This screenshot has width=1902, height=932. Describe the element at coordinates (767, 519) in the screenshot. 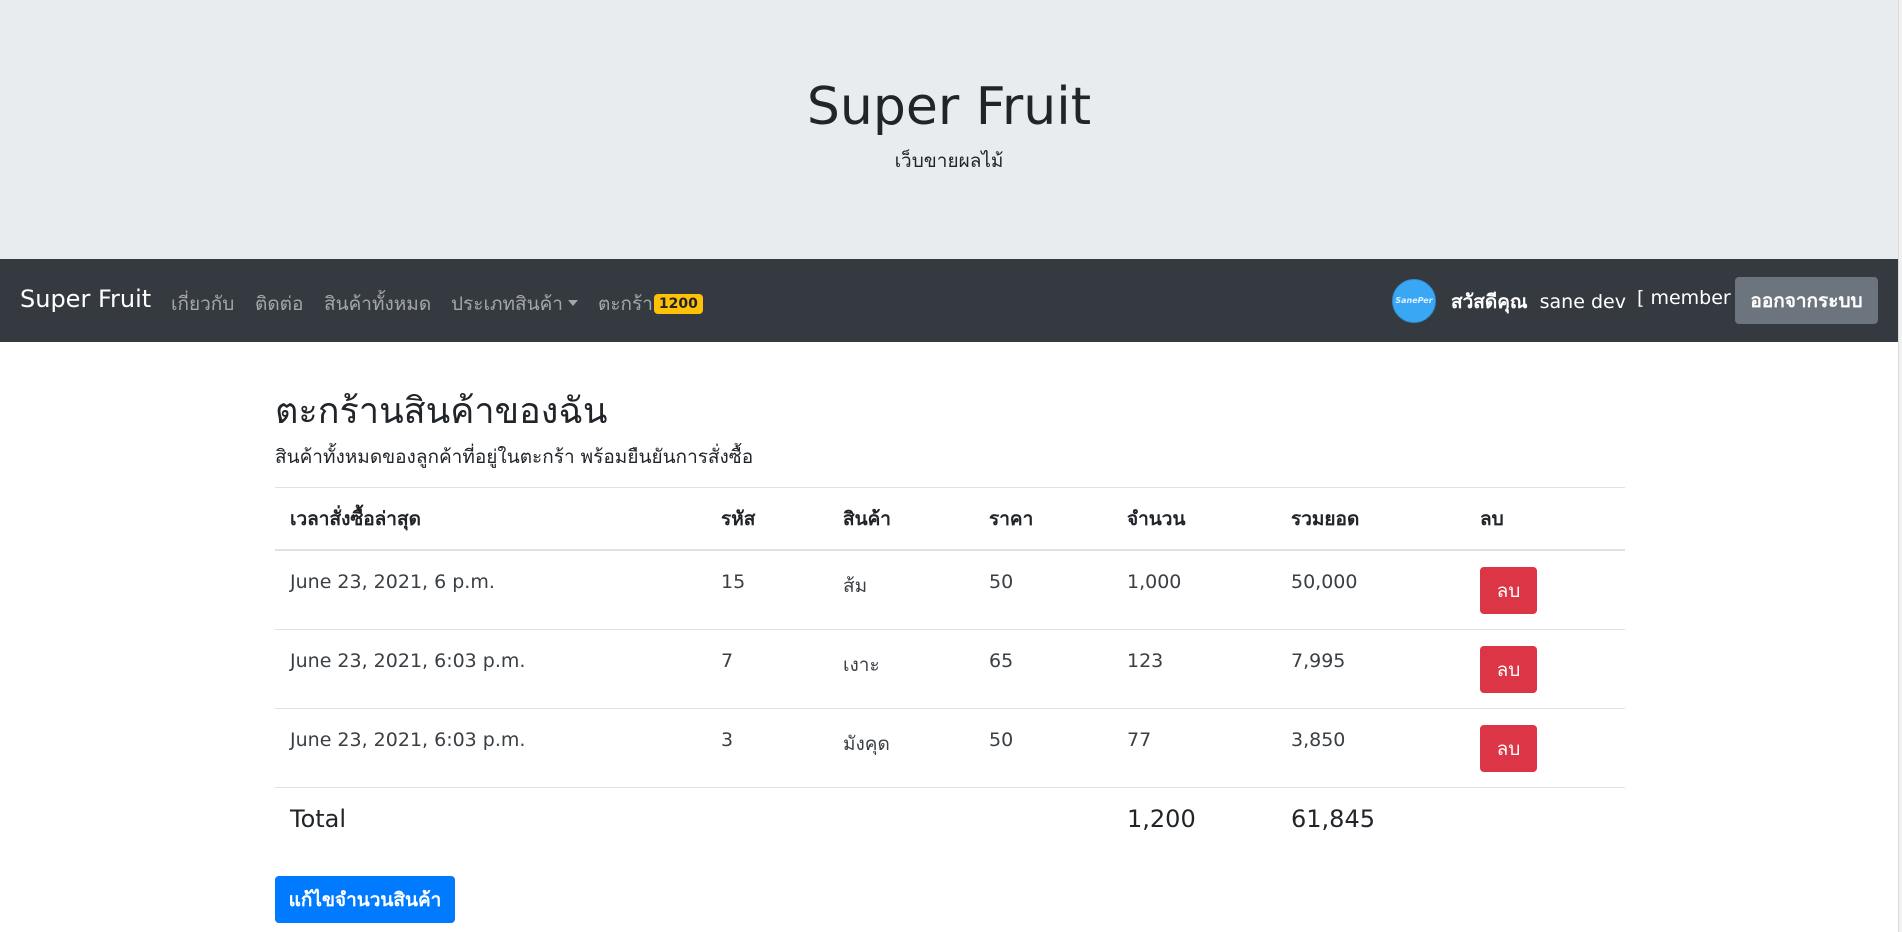

I see `header-id: รหัส` at that location.